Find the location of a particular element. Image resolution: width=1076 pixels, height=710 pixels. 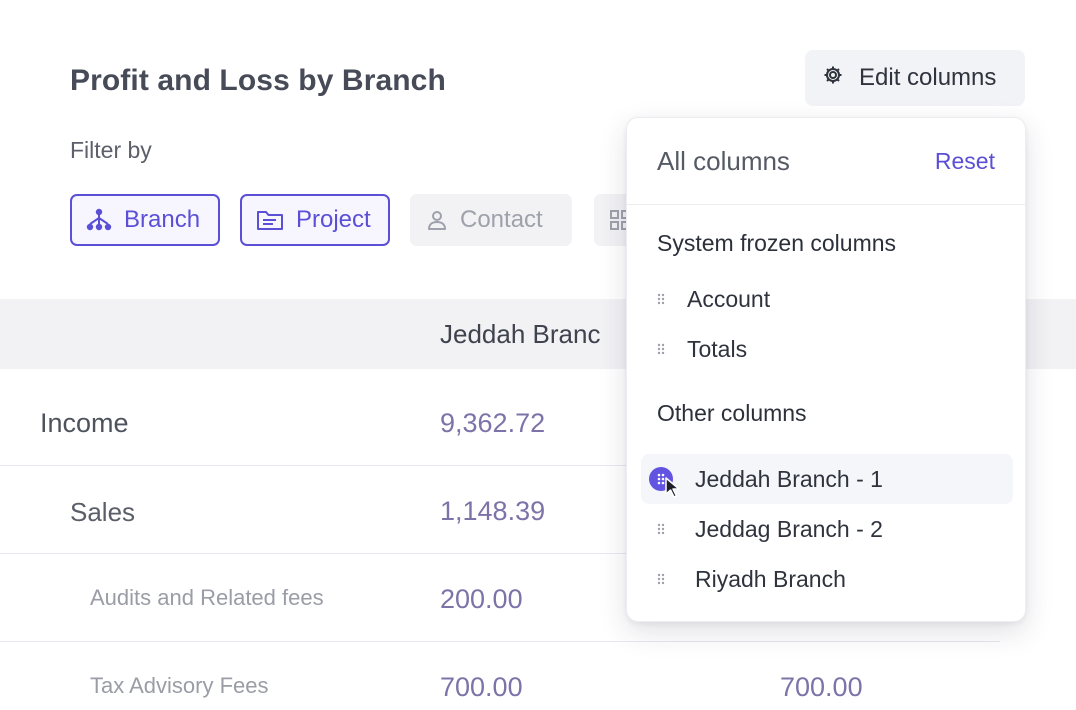

filter-chip-branch: Branch is located at coordinates (145, 220).